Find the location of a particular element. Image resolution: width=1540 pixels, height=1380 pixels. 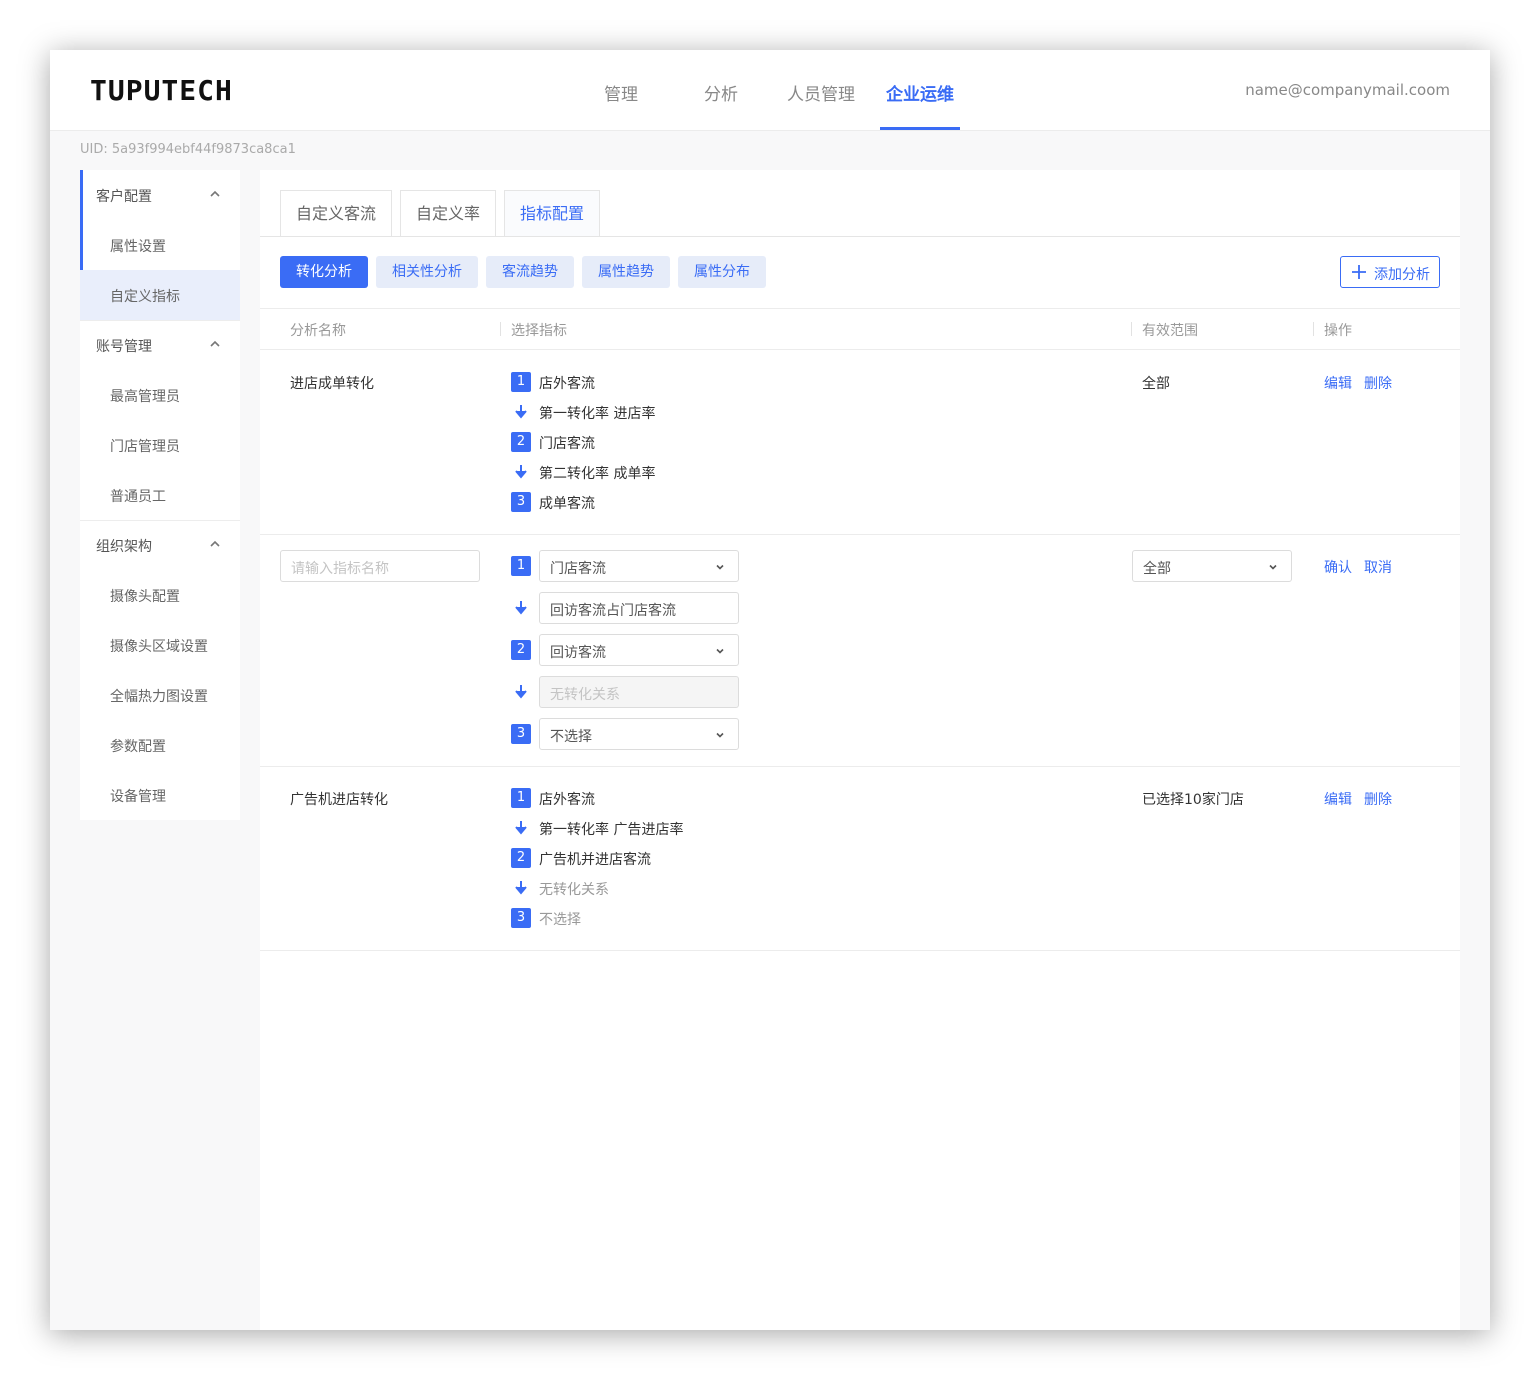

sidebar-item-params: 参数配置 is located at coordinates (160, 745).